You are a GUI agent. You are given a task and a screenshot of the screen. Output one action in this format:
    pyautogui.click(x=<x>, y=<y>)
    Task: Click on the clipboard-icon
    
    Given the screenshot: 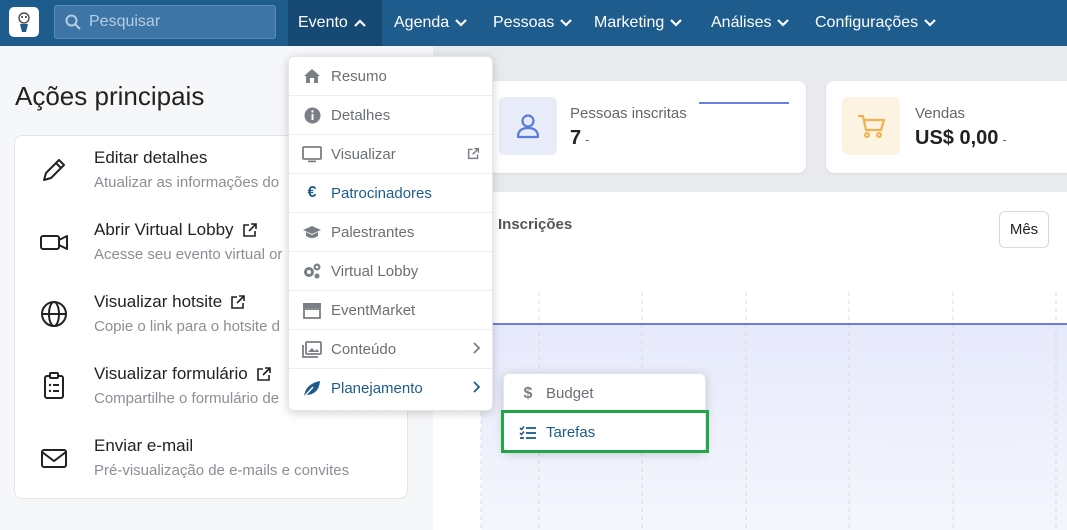 What is the action you would take?
    pyautogui.click(x=54, y=385)
    